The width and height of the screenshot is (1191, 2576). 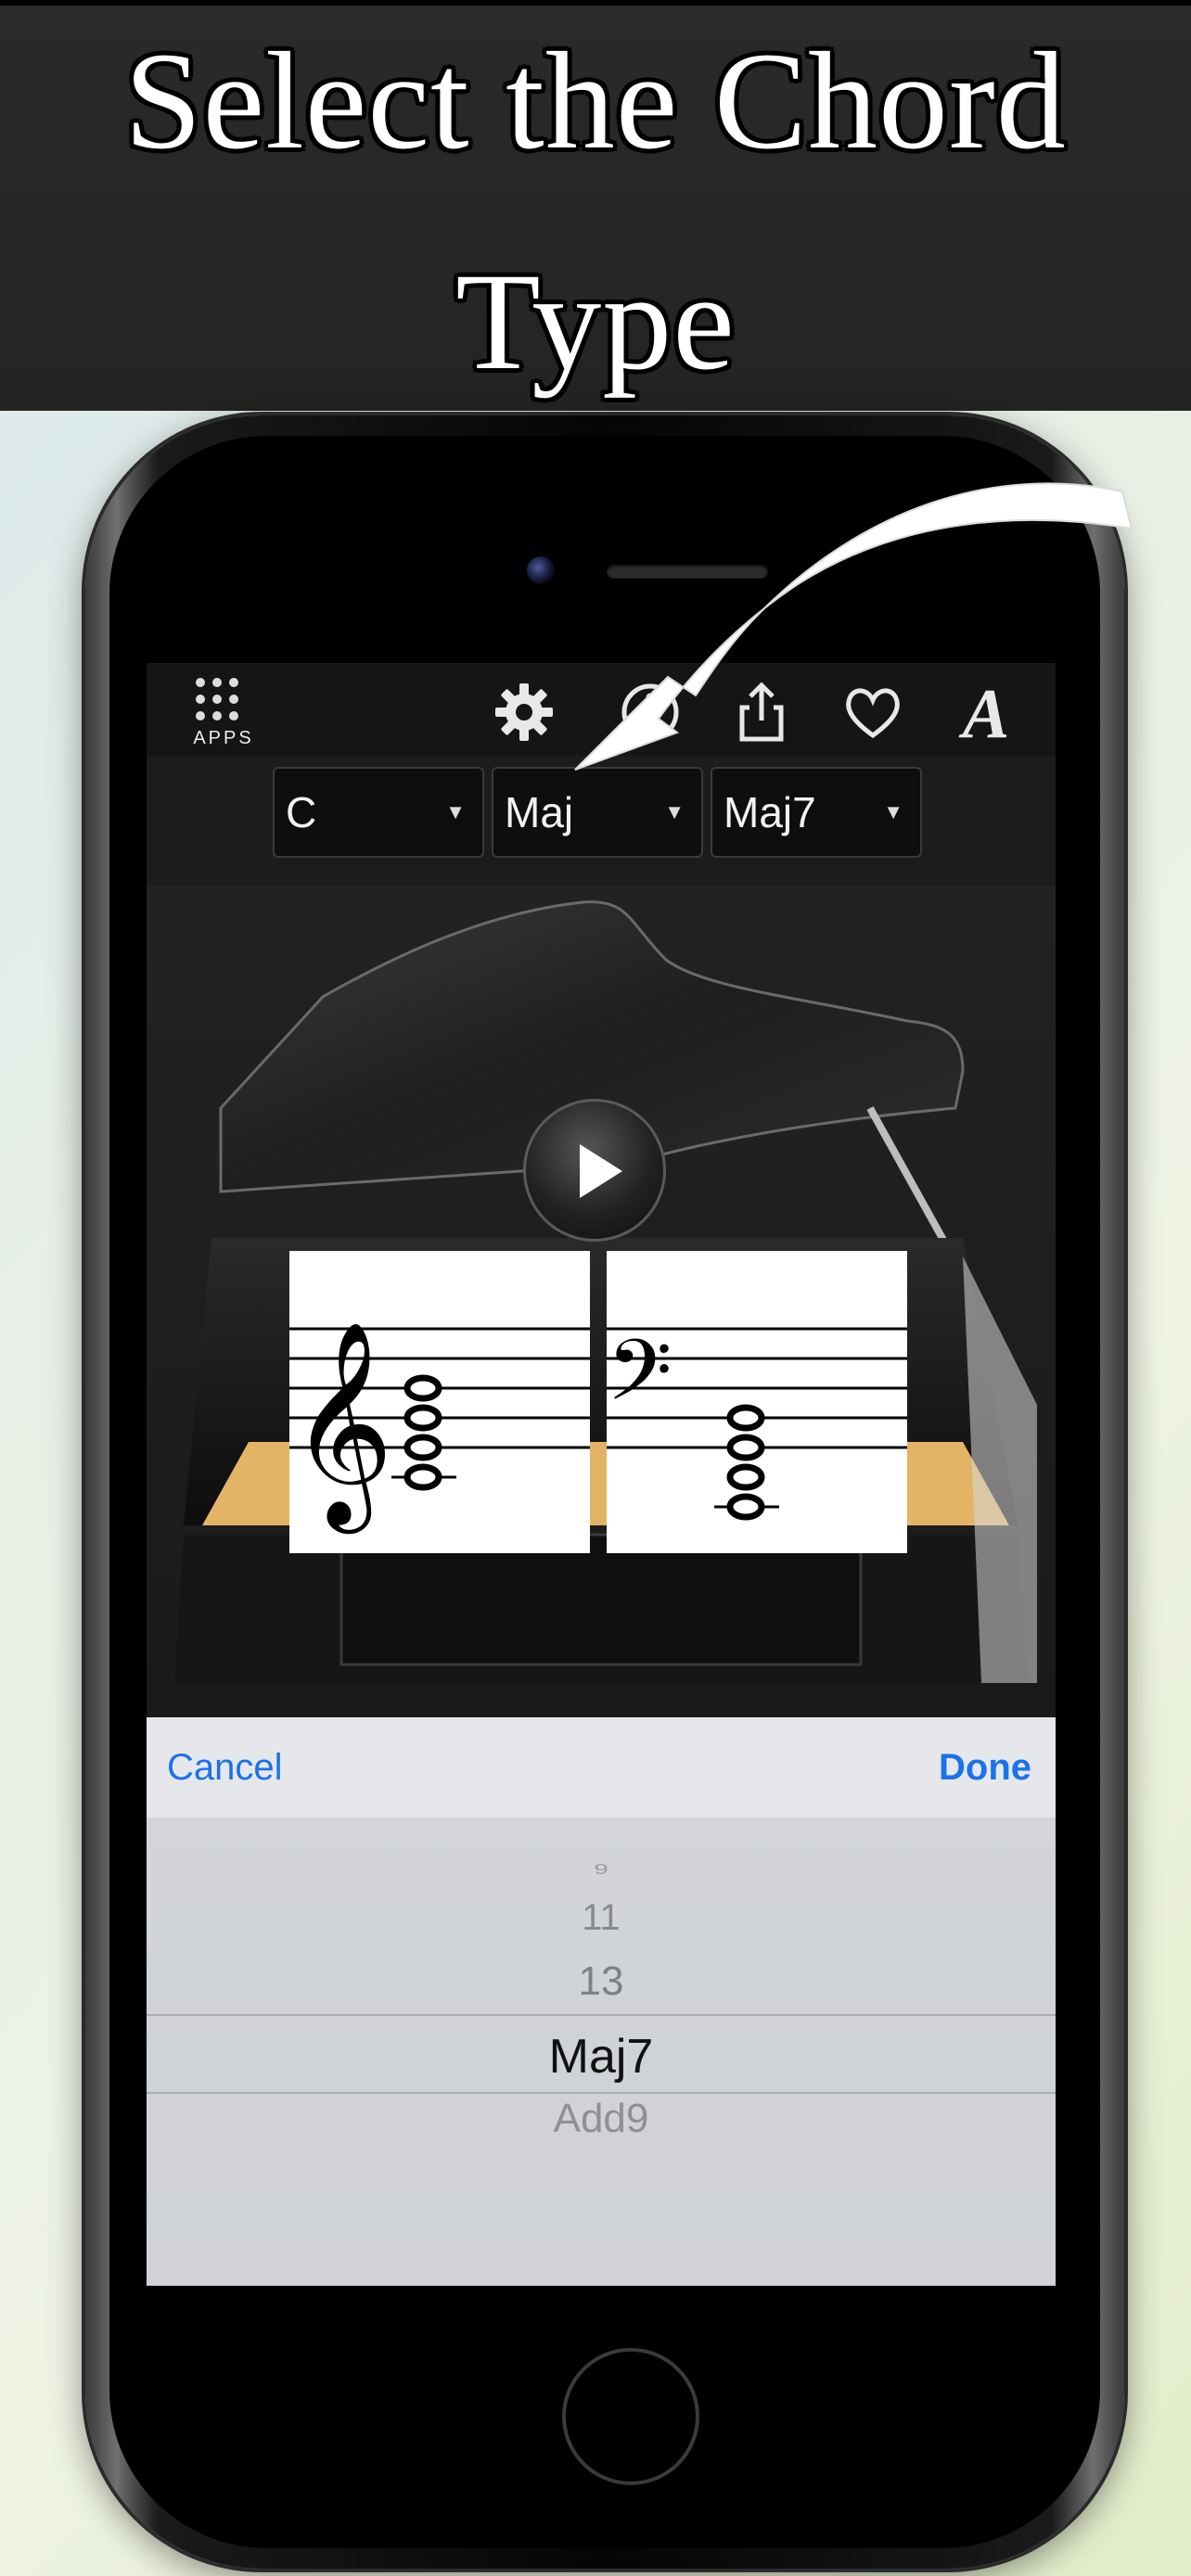 I want to click on treble-clef-staff: 𝄞, so click(x=439, y=1402).